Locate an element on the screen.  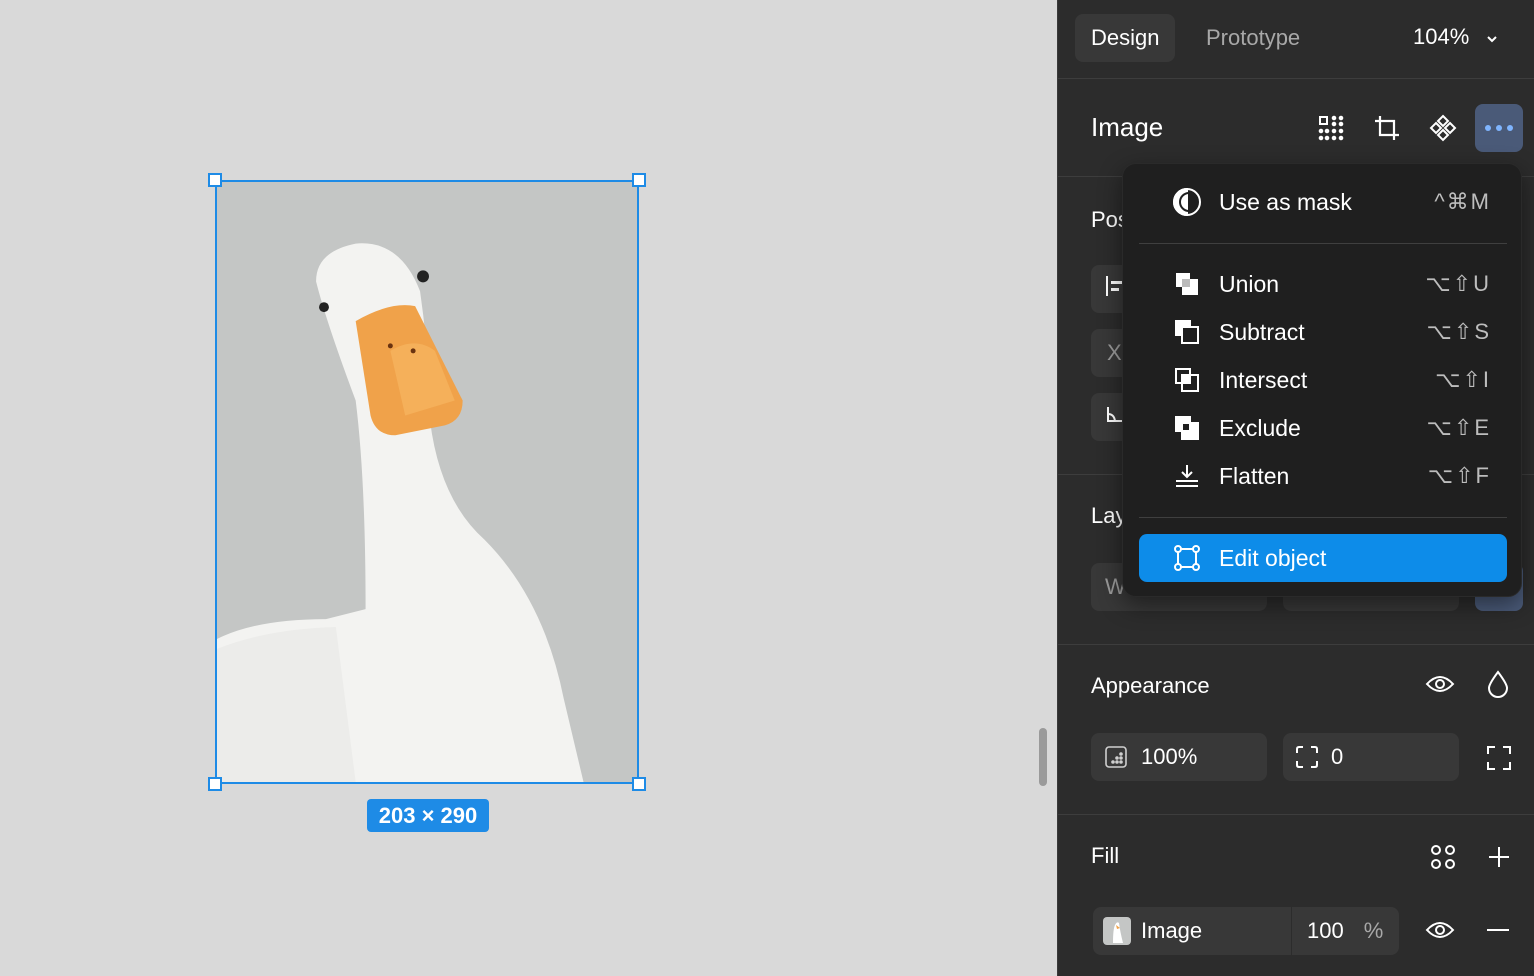
flatten-icon is located at coordinates (1187, 476).